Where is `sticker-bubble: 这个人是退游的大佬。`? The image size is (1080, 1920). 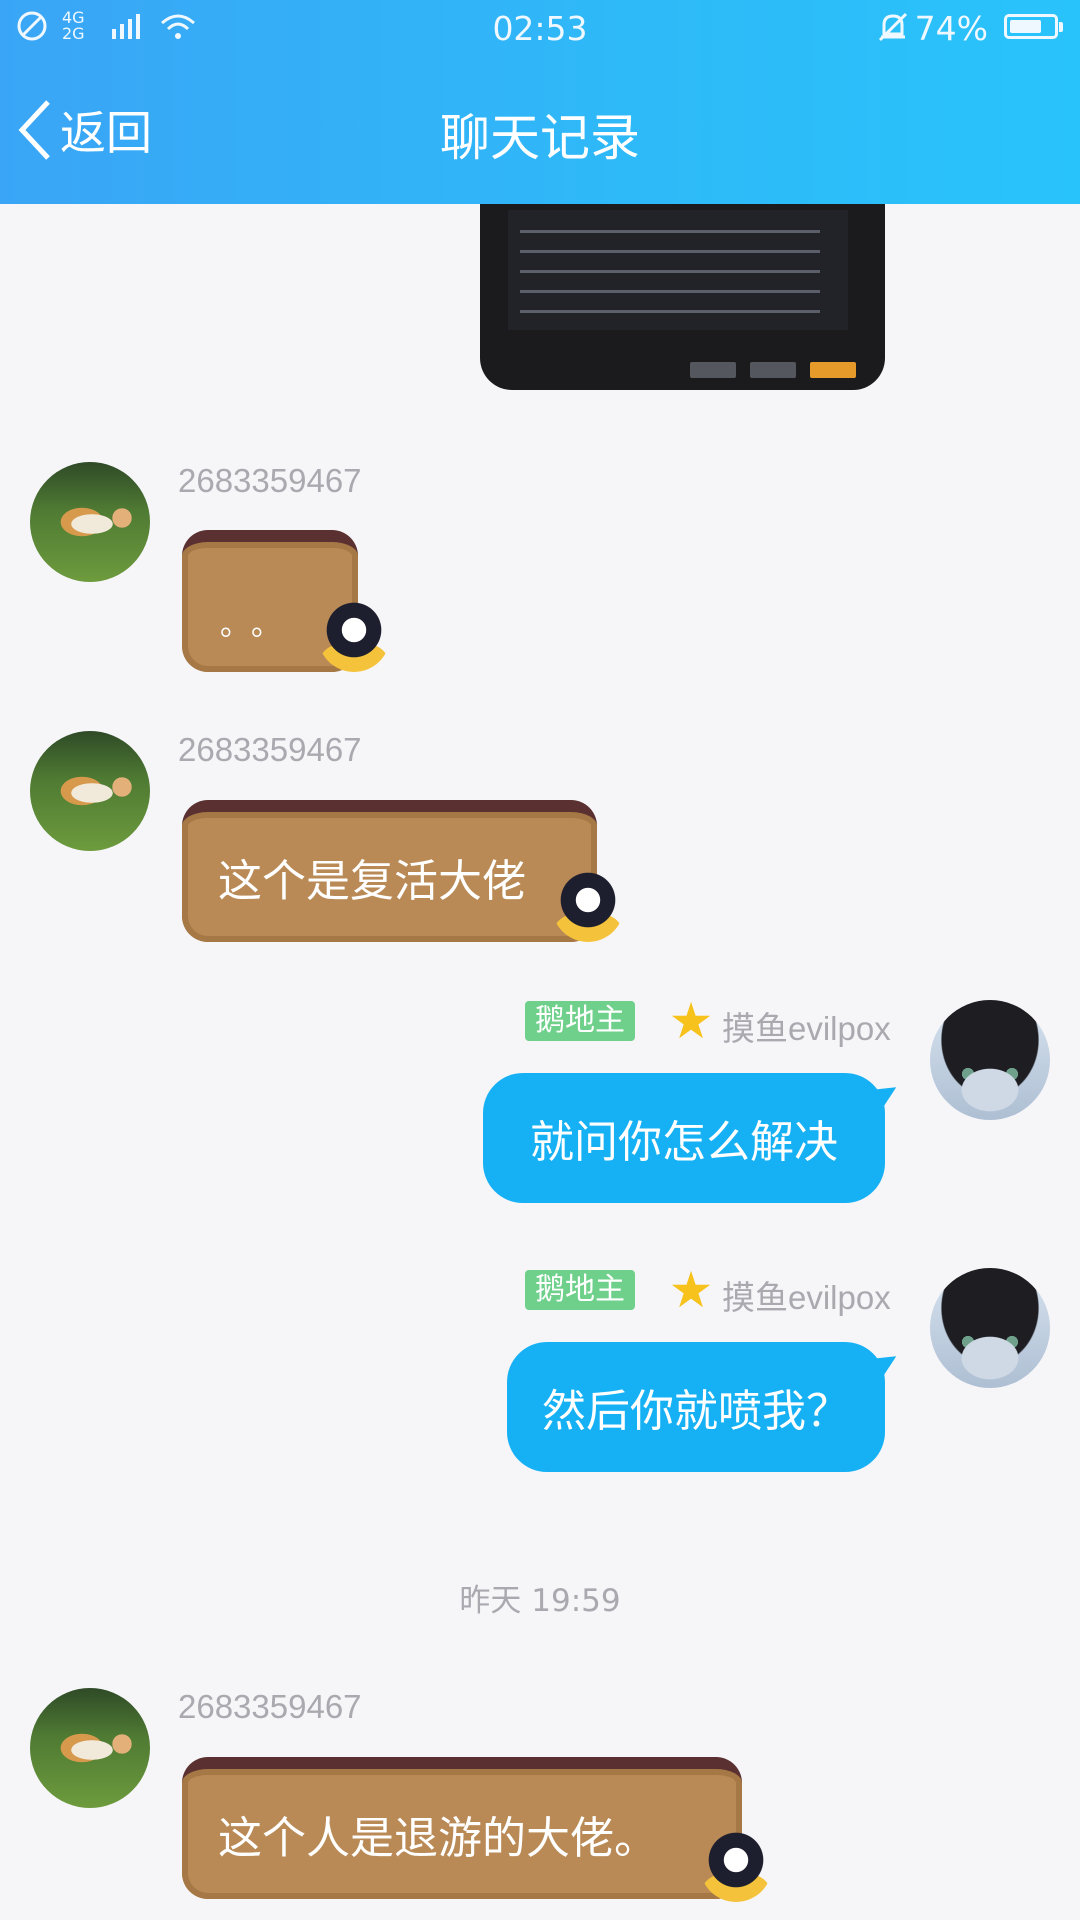
sticker-bubble: 这个人是退游的大佬。 is located at coordinates (462, 1828).